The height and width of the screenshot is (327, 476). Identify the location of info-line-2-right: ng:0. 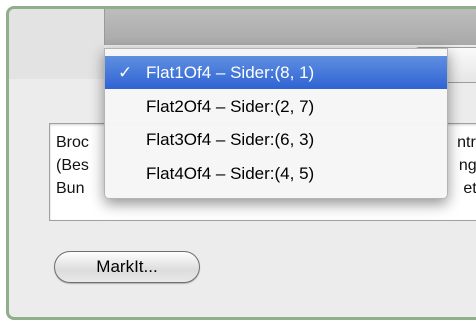
(467, 165).